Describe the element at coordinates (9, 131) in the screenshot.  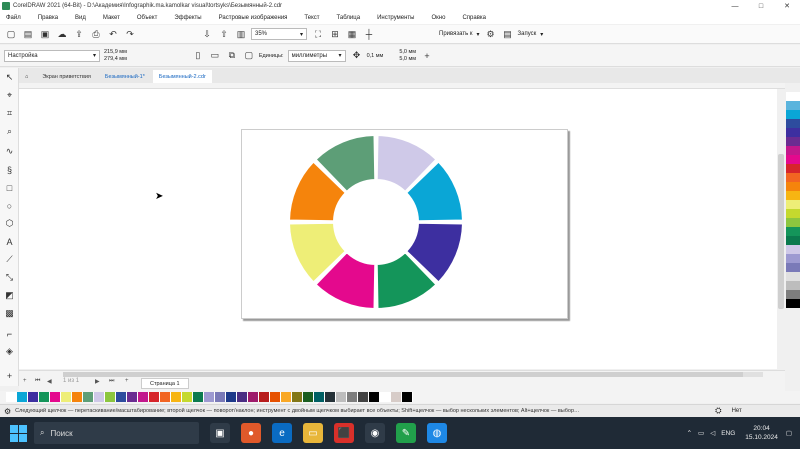
I see `zoom-tool-icon: ⌕` at that location.